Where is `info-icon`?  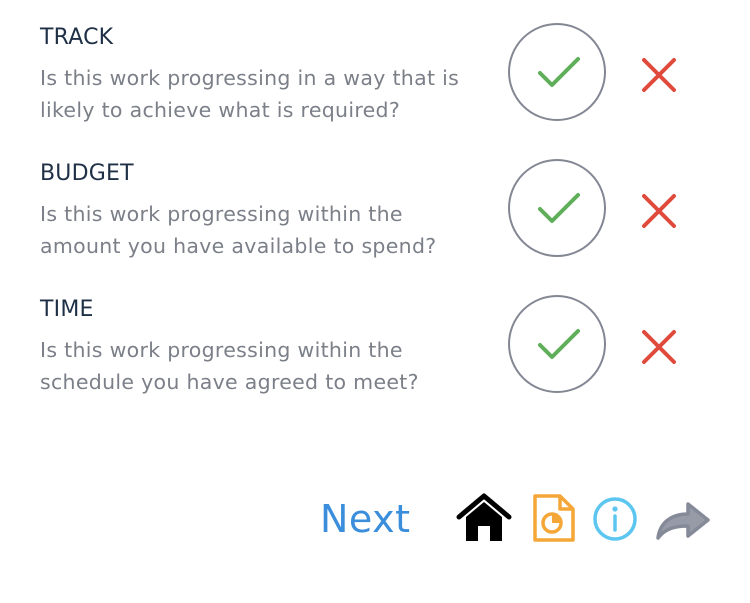
info-icon is located at coordinates (615, 519).